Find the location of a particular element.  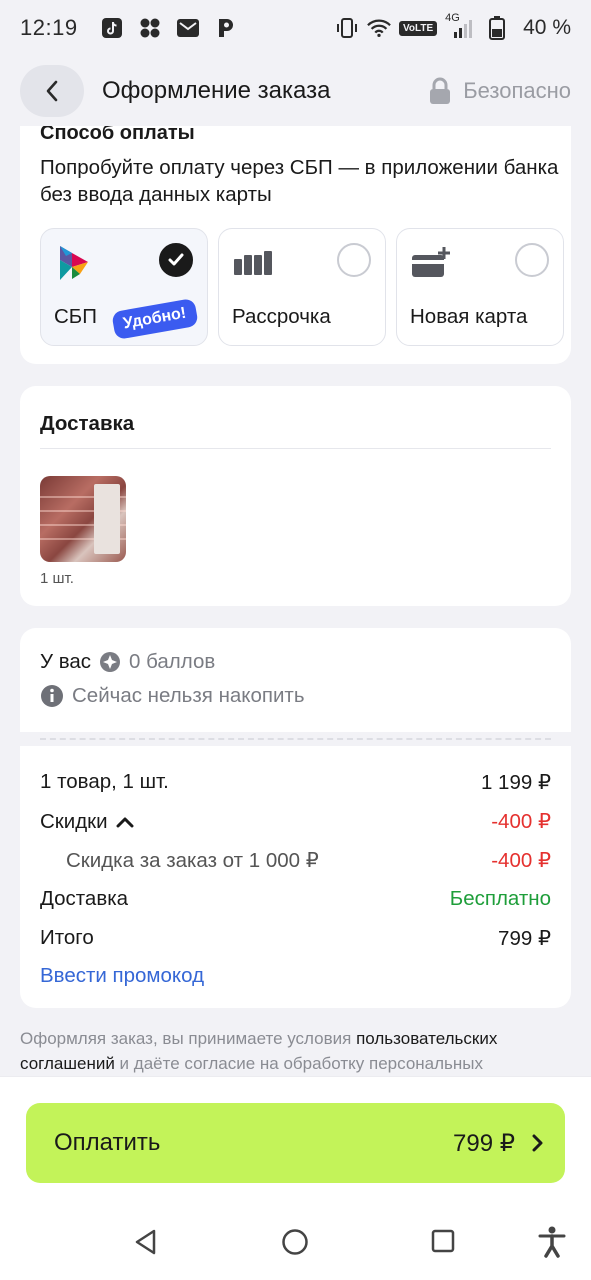

pay-button: Оплатить 799 ₽ is located at coordinates (295, 1143).